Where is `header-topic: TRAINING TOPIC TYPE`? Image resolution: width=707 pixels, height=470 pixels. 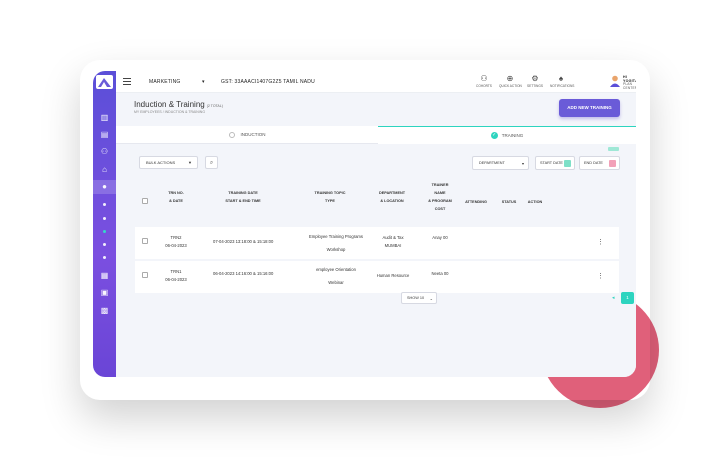 header-topic: TRAINING TOPIC TYPE is located at coordinates (330, 197).